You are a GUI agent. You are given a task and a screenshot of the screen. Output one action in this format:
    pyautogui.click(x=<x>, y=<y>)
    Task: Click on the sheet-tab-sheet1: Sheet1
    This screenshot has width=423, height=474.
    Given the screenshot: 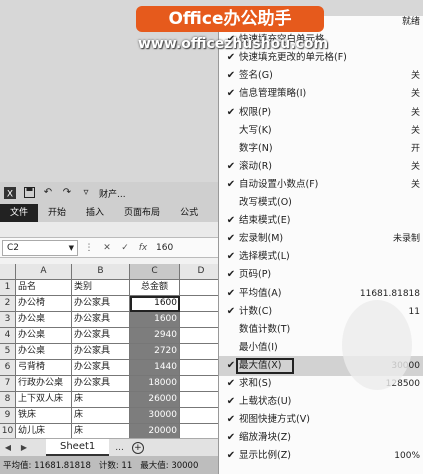 What is the action you would take?
    pyautogui.click(x=78, y=447)
    